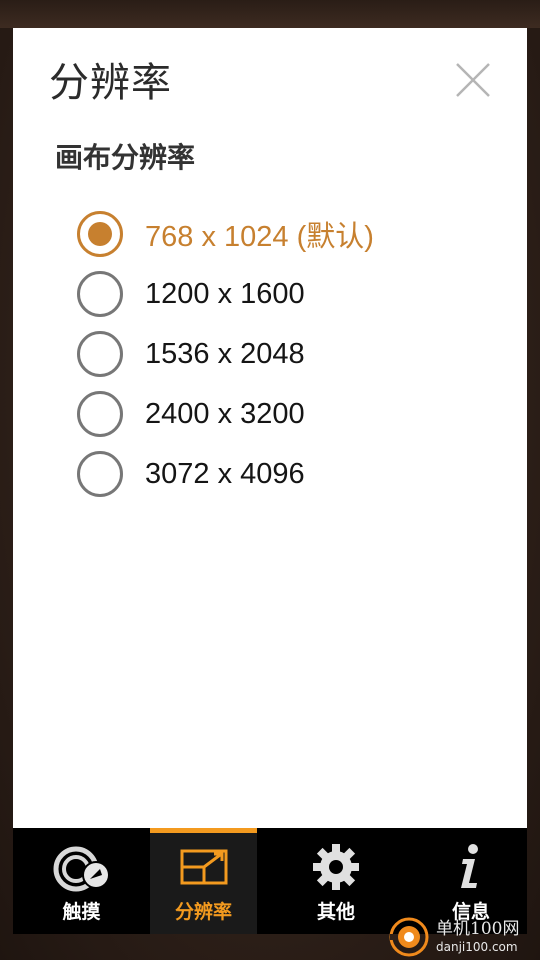  What do you see at coordinates (81, 912) in the screenshot?
I see `tab-label: 触摸` at bounding box center [81, 912].